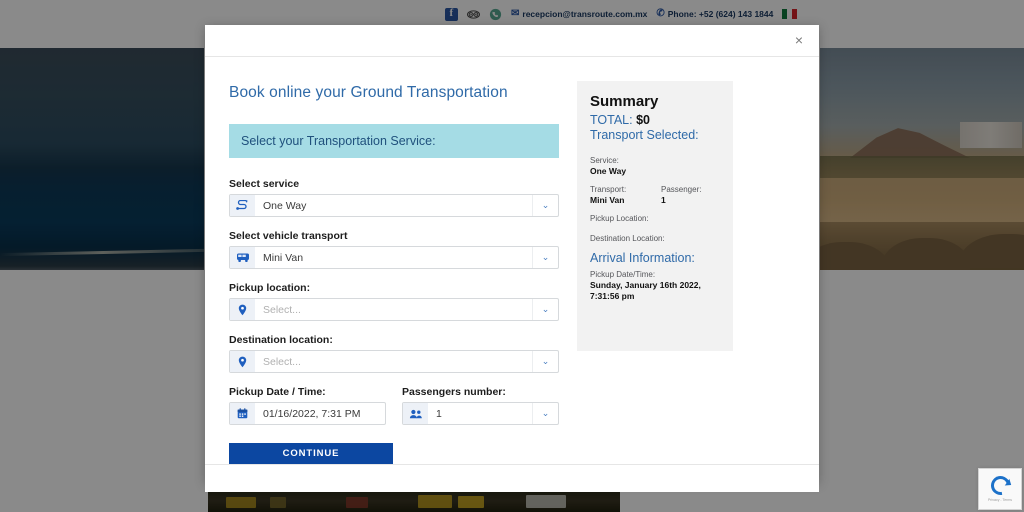 This screenshot has height=512, width=1024. What do you see at coordinates (619, 218) in the screenshot?
I see `summary-pickup-location-label: Pickup Location:` at bounding box center [619, 218].